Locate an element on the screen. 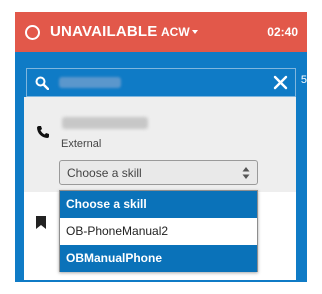 This screenshot has height=294, width=322. status-bar: UNAVAILABLE ACW 02:40 is located at coordinates (161, 32).